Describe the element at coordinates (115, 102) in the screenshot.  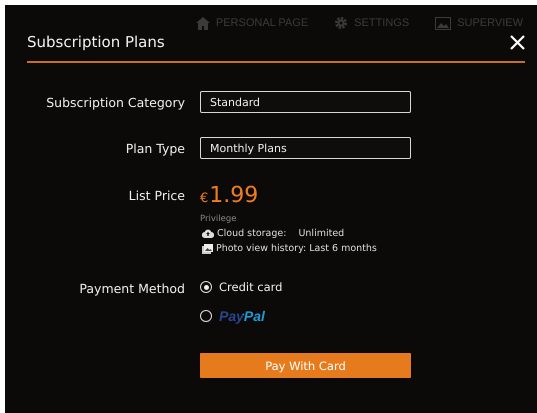
I see `field-label: Subscription Category` at that location.